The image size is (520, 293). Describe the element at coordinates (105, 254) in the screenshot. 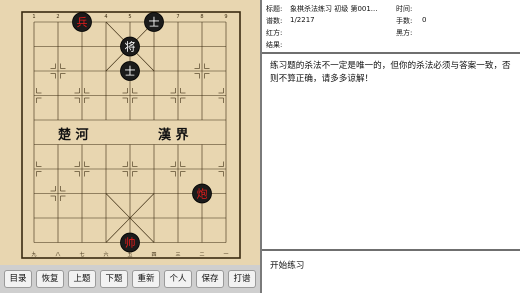

I see `bottom-column-number: 六` at that location.